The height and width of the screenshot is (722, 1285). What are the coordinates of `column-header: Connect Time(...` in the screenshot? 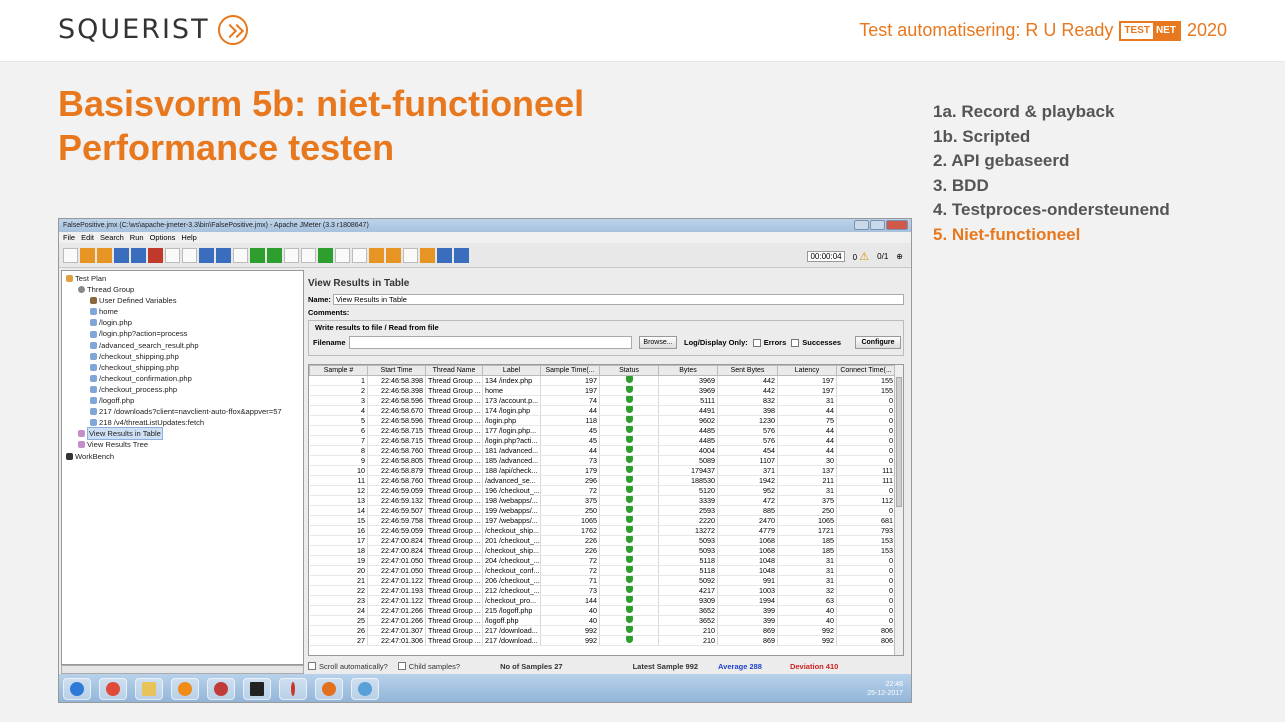 It's located at (866, 370).